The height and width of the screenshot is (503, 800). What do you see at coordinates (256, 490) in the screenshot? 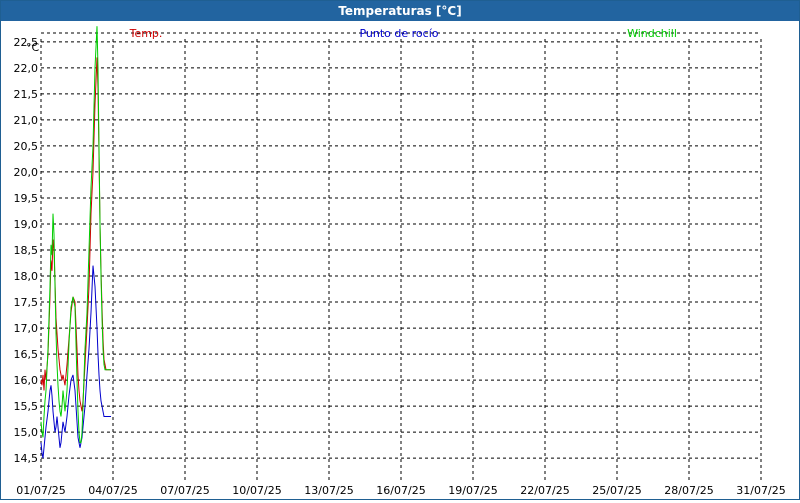
I see `x-tick-label: 10/07/25` at bounding box center [256, 490].